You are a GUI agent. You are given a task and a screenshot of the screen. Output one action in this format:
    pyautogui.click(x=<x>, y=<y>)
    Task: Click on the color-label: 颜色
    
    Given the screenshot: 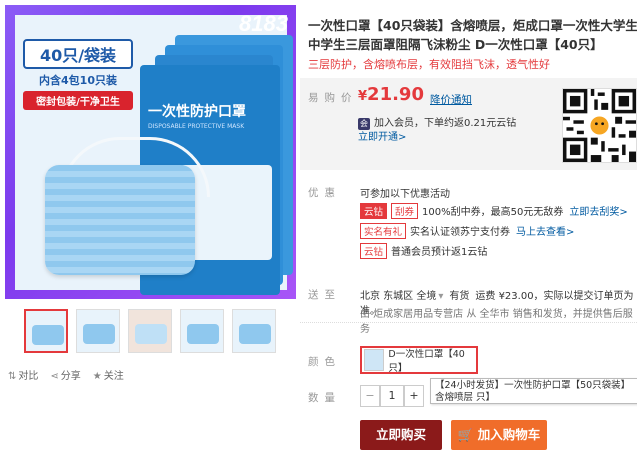 What is the action you would take?
    pyautogui.click(x=324, y=362)
    